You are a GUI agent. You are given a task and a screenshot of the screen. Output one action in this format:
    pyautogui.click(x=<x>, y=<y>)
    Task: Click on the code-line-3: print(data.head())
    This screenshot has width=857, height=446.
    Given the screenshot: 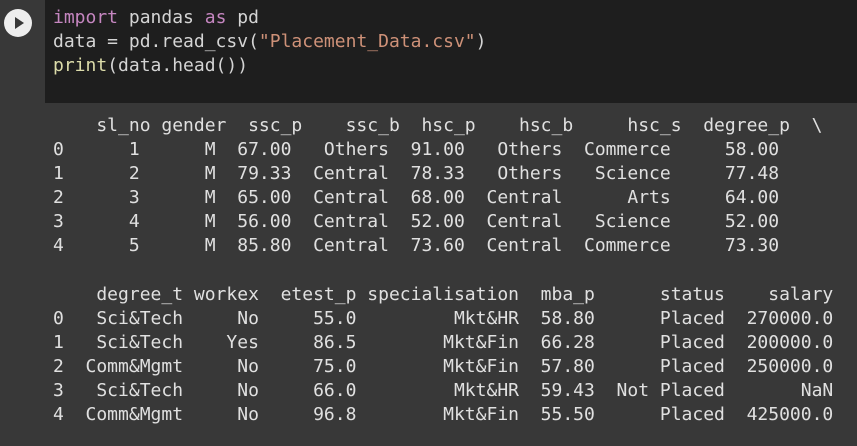 What is the action you would take?
    pyautogui.click(x=455, y=66)
    